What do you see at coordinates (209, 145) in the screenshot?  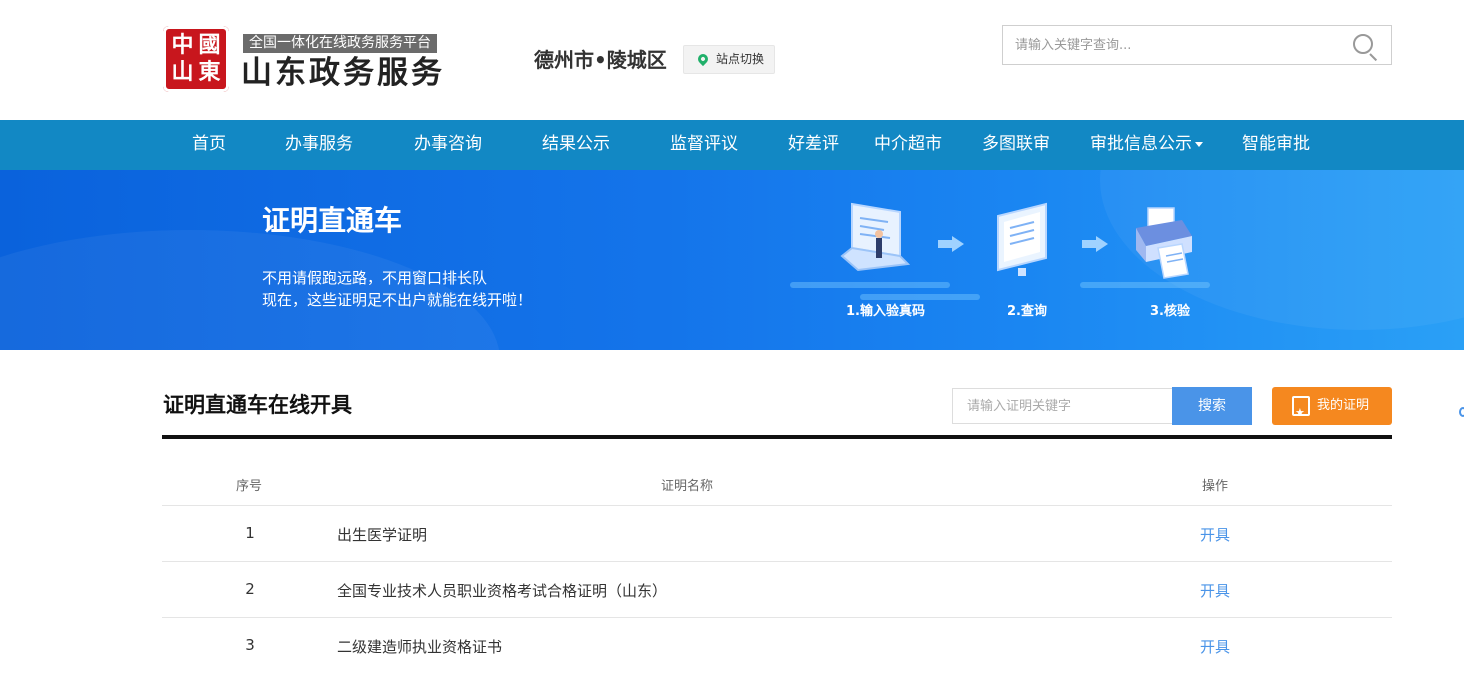 I see `nav-item-home: 首页` at bounding box center [209, 145].